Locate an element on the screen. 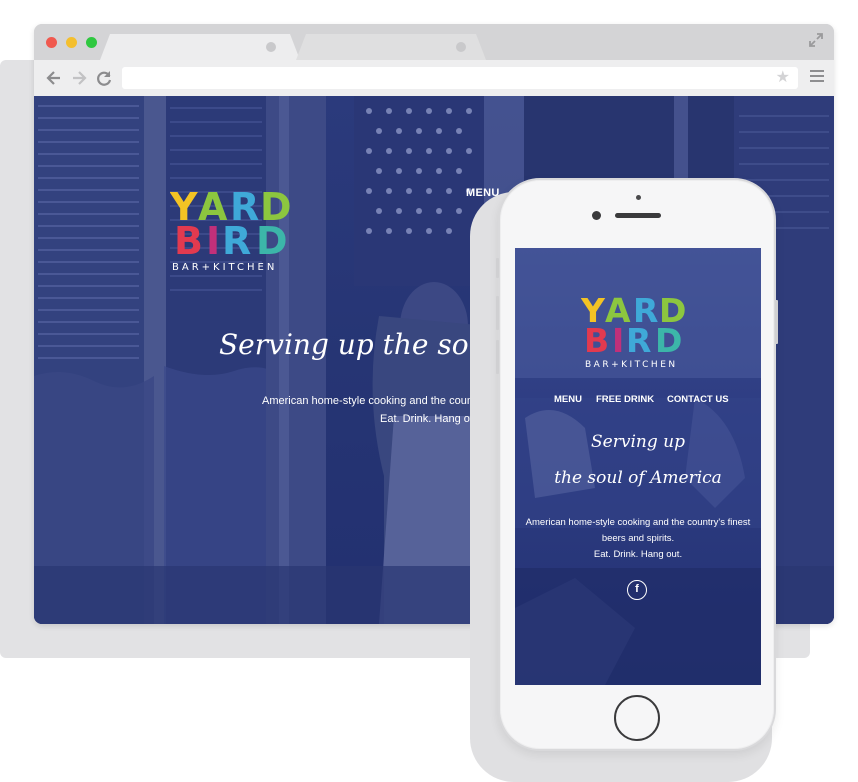 Image resolution: width=858 pixels, height=782 pixels. phone-power-button is located at coordinates (776, 322).